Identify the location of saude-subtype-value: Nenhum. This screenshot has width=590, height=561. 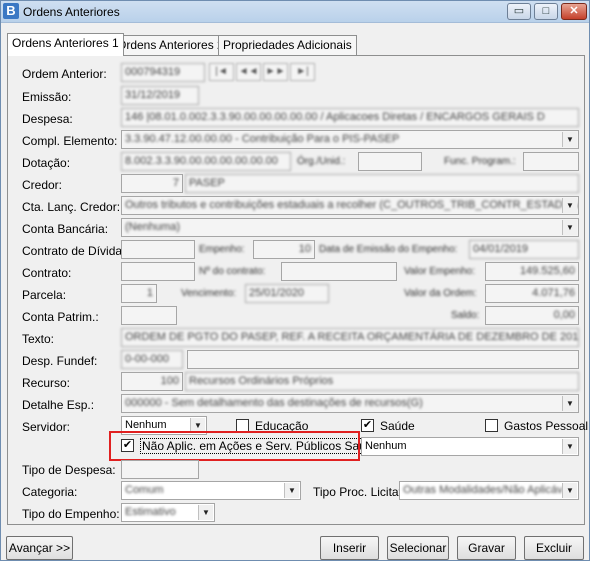
(386, 446).